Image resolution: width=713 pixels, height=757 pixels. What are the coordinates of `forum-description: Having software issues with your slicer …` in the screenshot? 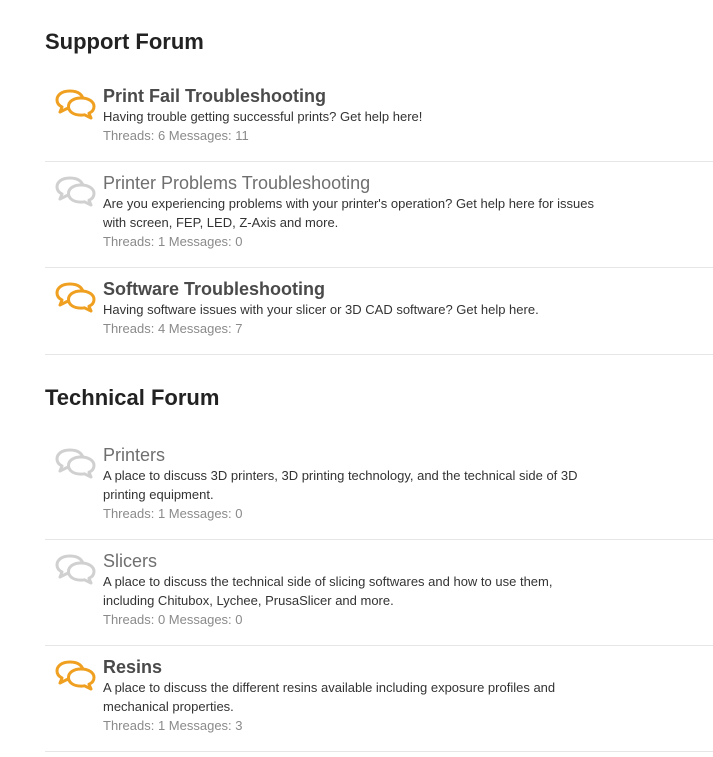 It's located at (321, 309).